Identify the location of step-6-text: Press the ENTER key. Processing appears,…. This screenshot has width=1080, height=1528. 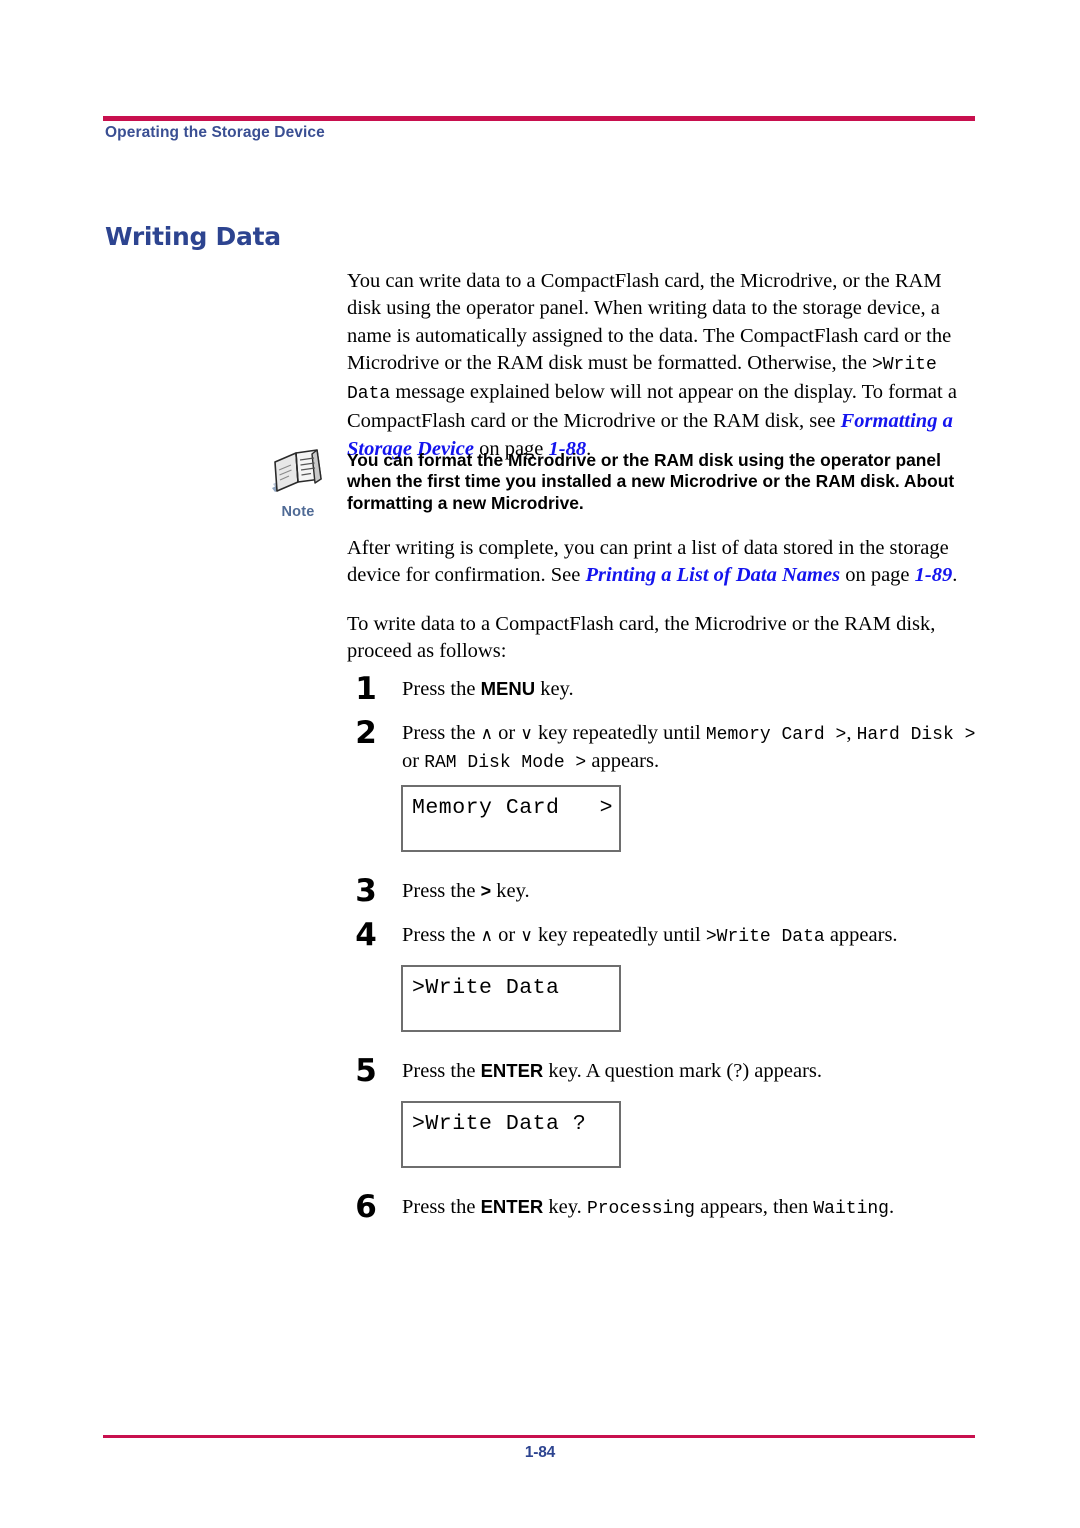
(690, 1208).